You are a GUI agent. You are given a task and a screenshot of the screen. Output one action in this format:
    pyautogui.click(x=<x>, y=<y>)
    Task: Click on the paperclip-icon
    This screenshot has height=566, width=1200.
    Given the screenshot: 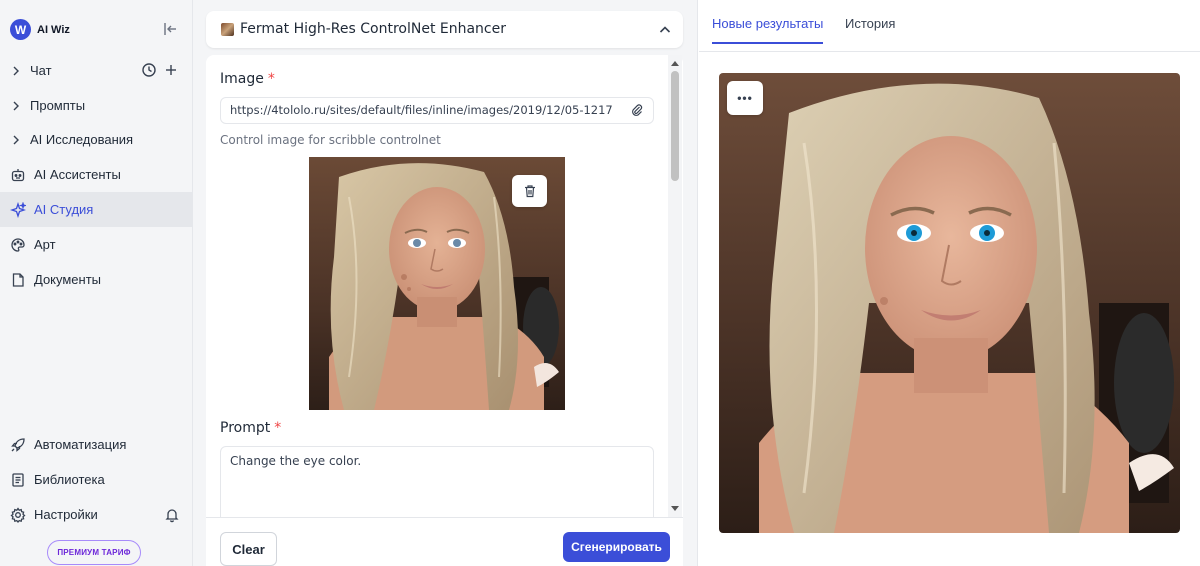 What is the action you would take?
    pyautogui.click(x=637, y=110)
    